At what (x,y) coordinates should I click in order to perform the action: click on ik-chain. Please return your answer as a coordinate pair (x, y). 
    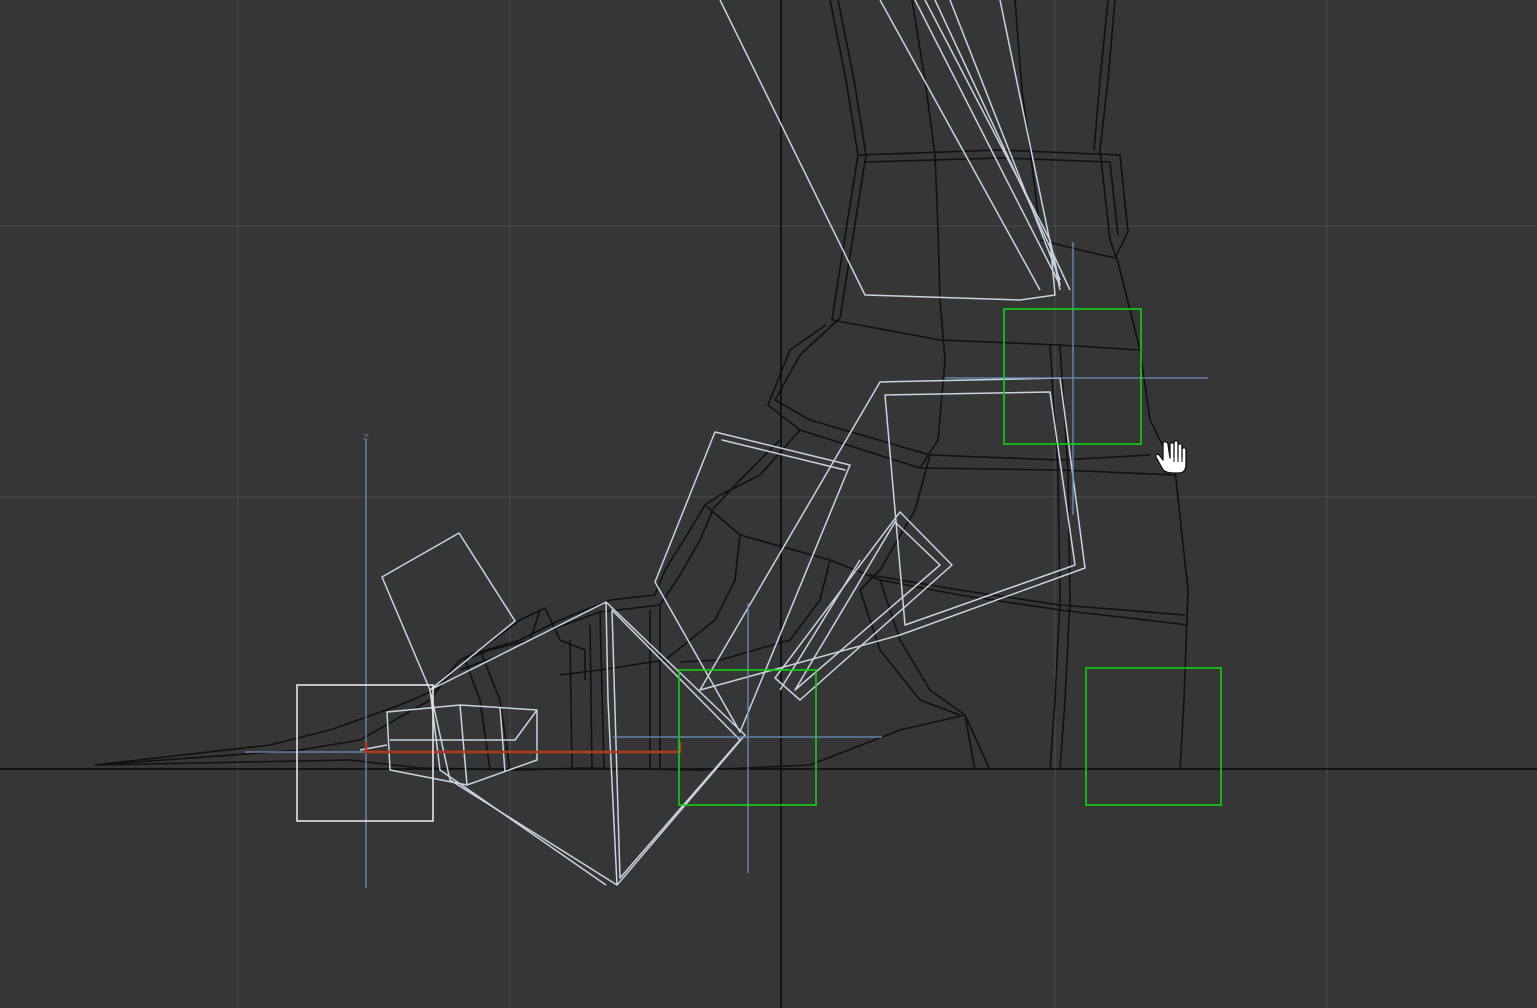
    Looking at the image, I should click on (523, 748).